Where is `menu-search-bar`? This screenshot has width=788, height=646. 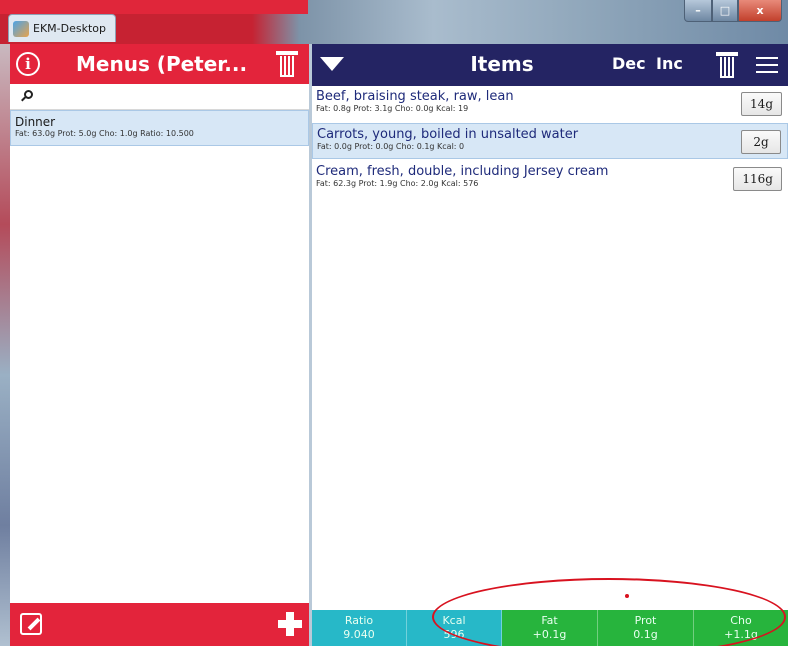
menu-search-bar is located at coordinates (159, 97).